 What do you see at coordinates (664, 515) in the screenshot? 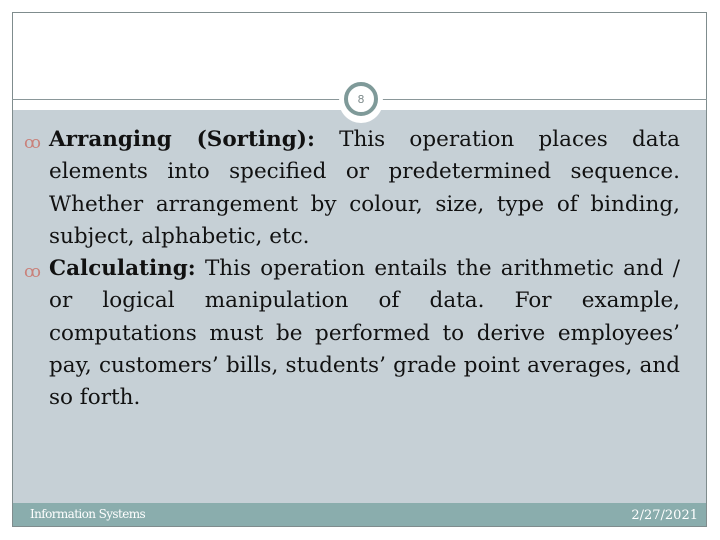
I see `footer-date: 2/27/2021` at bounding box center [664, 515].